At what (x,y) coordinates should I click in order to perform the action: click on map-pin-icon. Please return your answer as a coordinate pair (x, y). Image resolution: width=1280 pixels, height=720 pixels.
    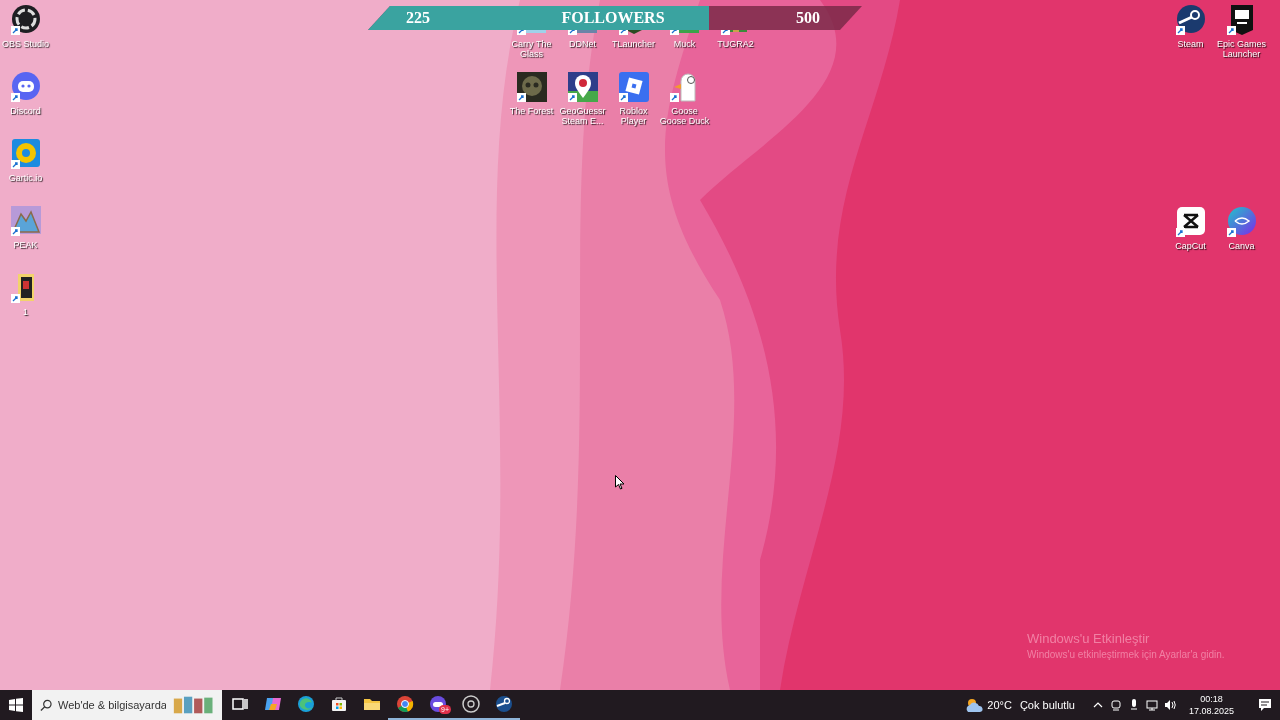
    Looking at the image, I should click on (582, 87).